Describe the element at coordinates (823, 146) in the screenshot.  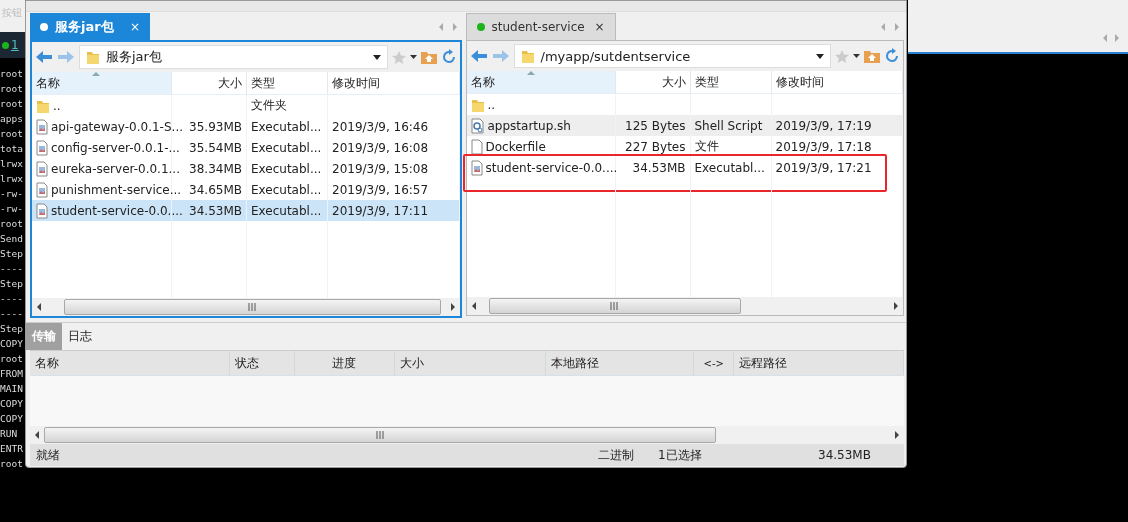
I see `modified-time: 2019/3/9, 17:18` at that location.